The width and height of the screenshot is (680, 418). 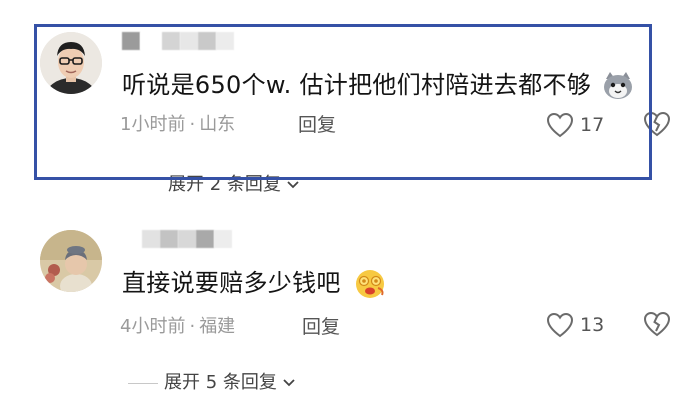 I want to click on money-eyes-emoji-icon, so click(x=369, y=284).